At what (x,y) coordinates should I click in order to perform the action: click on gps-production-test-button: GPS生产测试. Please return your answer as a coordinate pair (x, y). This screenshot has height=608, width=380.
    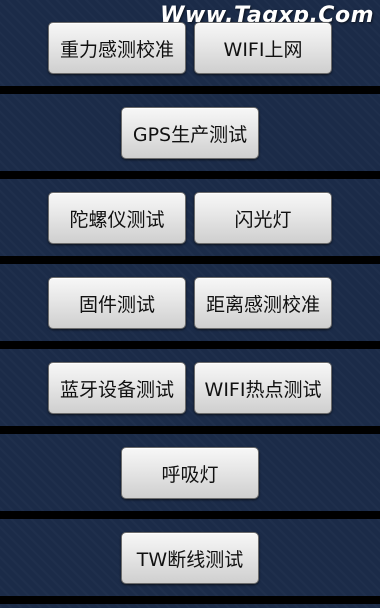
    Looking at the image, I should click on (190, 133).